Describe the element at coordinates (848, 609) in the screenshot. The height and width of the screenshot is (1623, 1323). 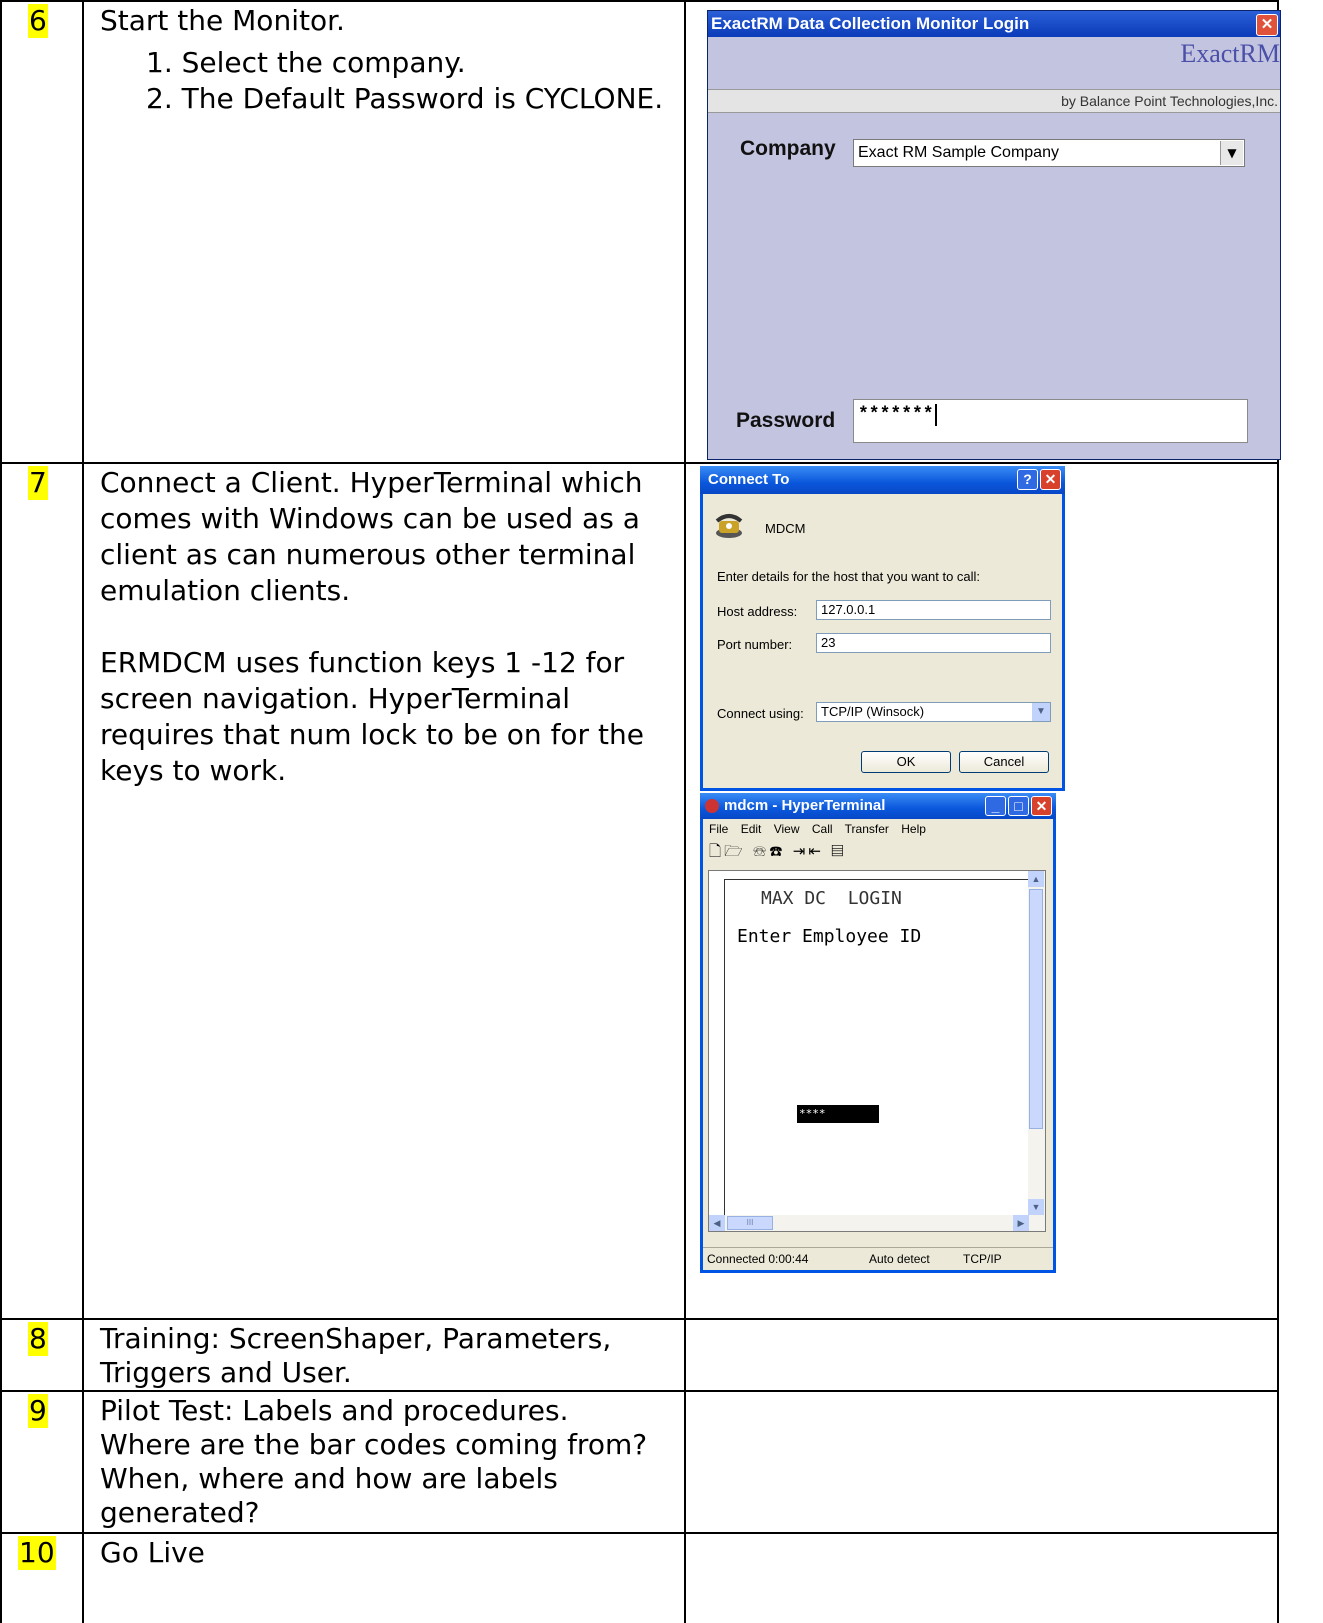
I see `host-value: 127.0.0.1` at that location.